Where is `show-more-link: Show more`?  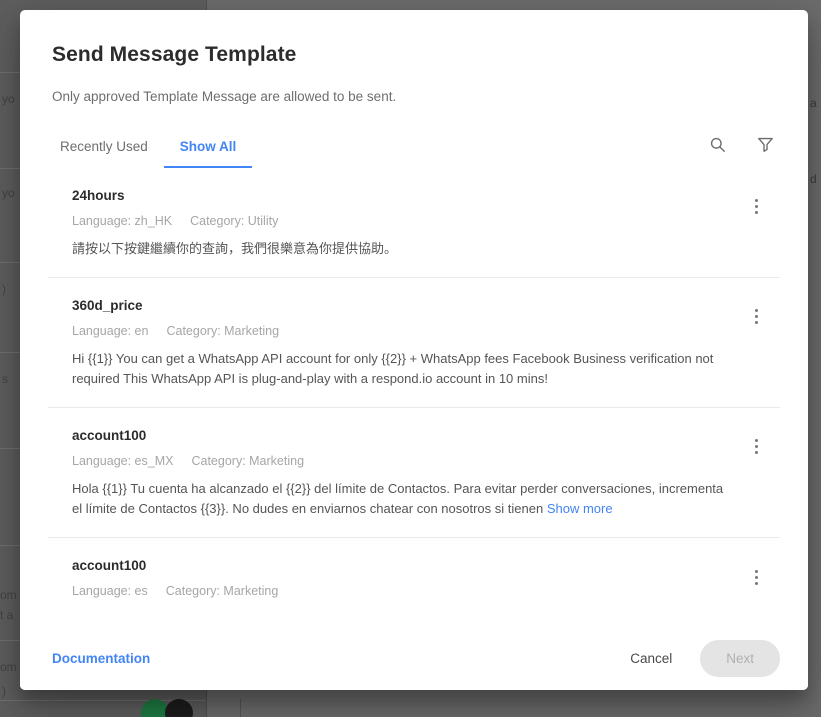
show-more-link: Show more is located at coordinates (580, 508).